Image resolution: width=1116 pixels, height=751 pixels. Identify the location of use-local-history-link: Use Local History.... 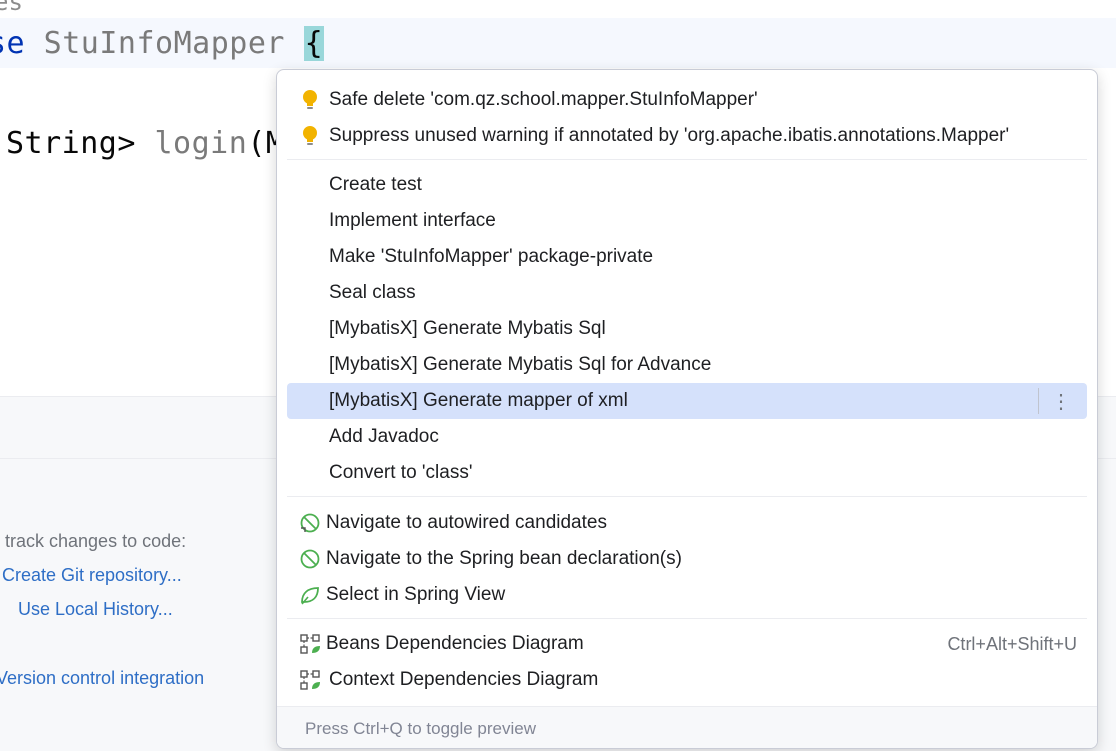
(95, 609).